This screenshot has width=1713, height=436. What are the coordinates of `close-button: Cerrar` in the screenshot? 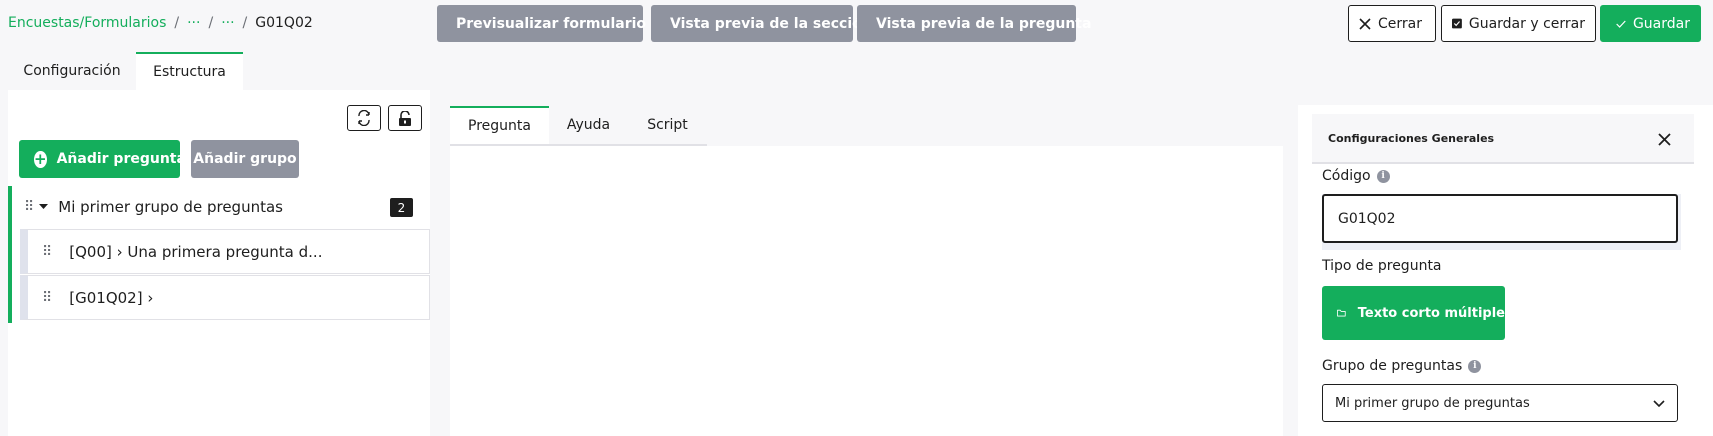 It's located at (1392, 23).